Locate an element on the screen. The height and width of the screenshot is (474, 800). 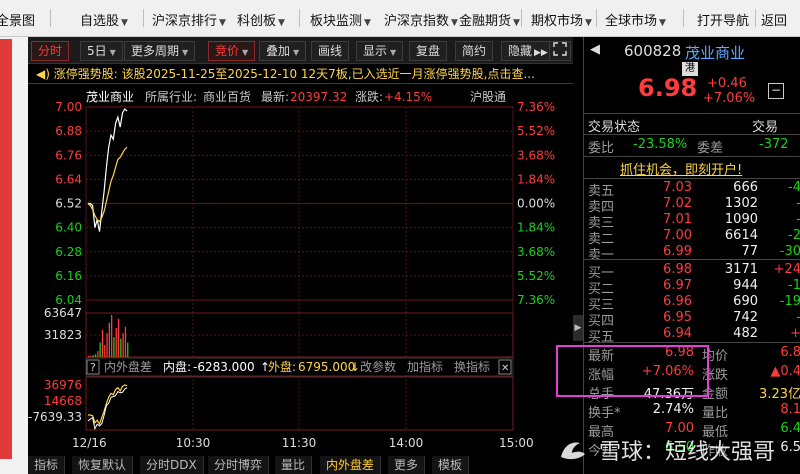
close-icon: ✕ is located at coordinates (505, 368).